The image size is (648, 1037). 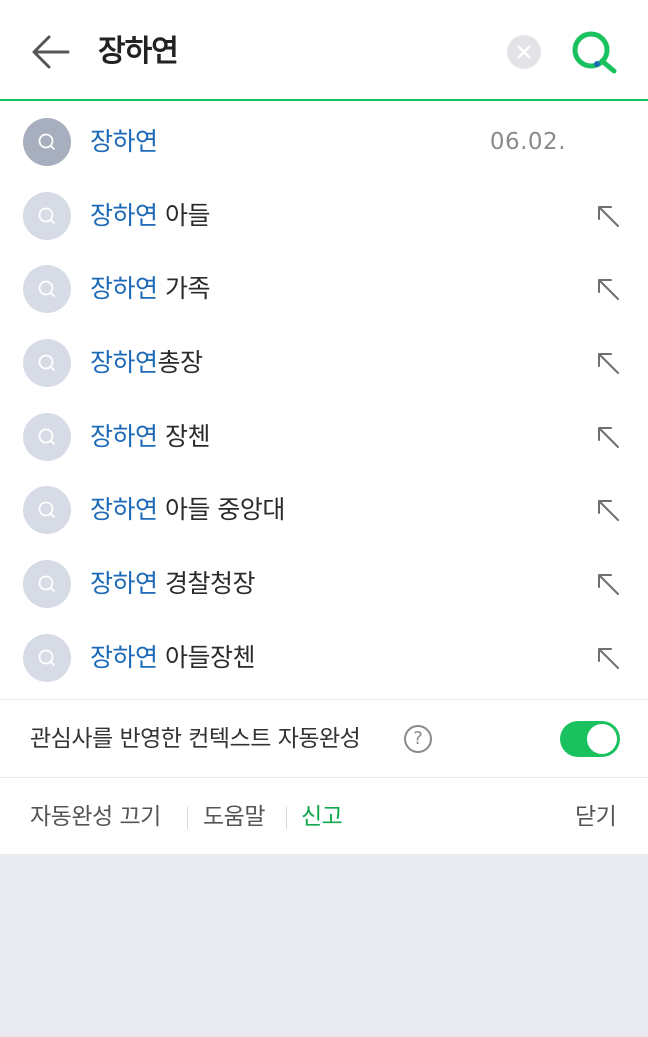 I want to click on help-icon: ?, so click(x=418, y=738).